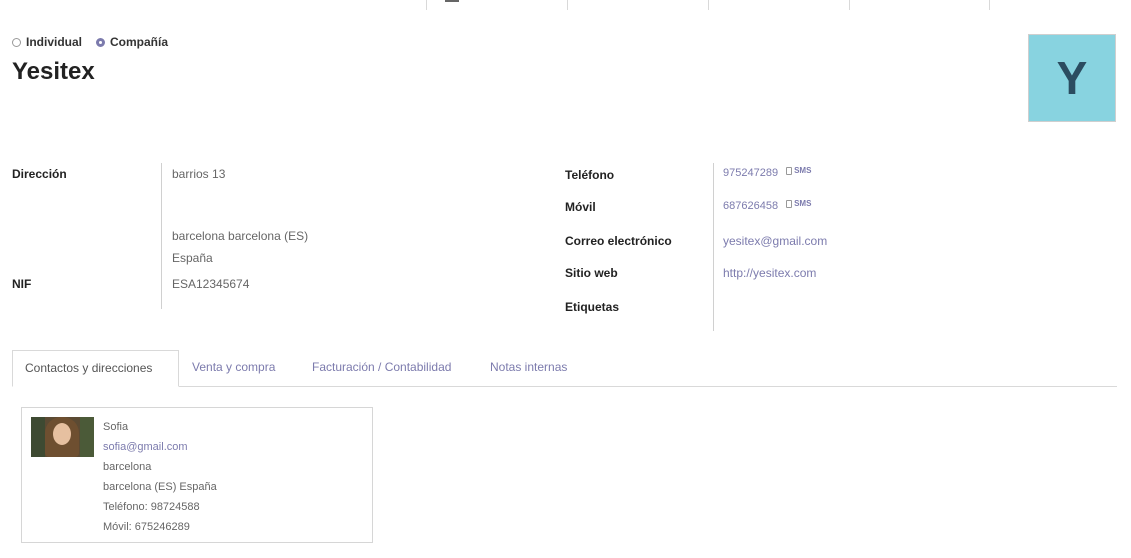 The height and width of the screenshot is (558, 1131). Describe the element at coordinates (233, 368) in the screenshot. I see `tab-sales-purchase: Venta y compra` at that location.